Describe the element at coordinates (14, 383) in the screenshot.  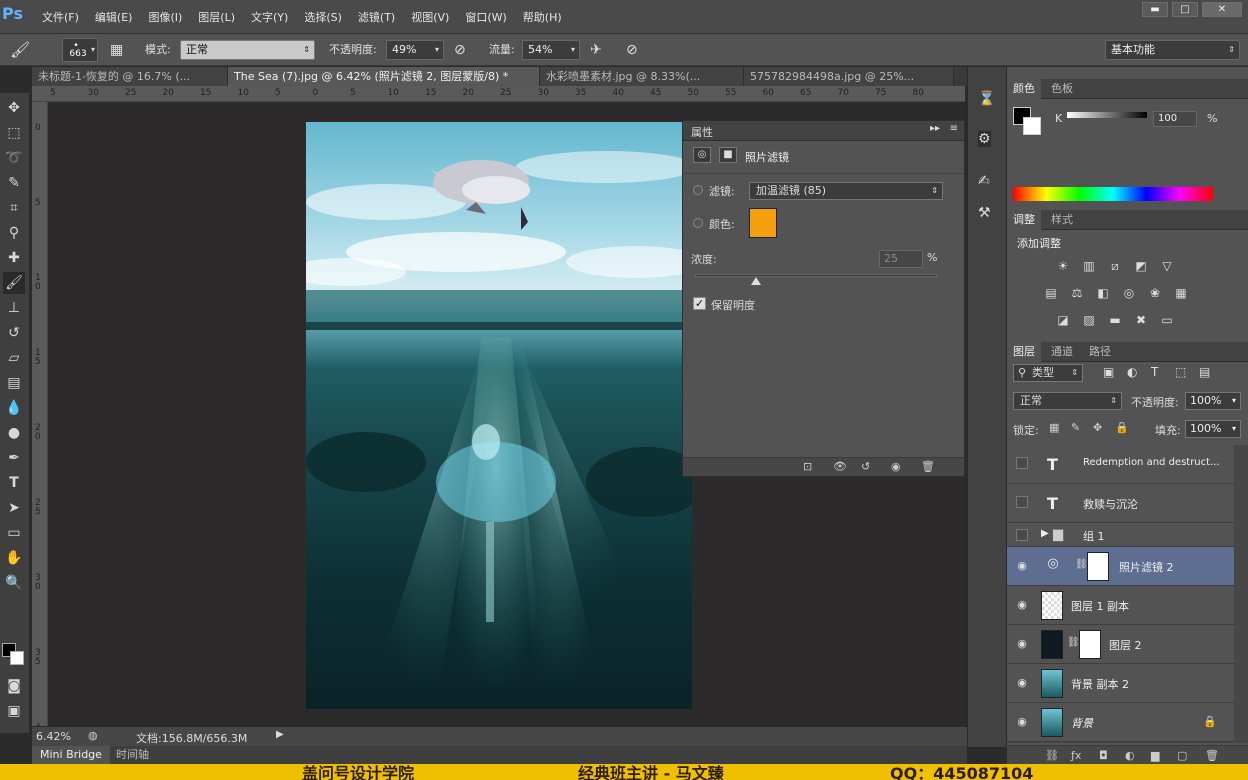
I see `gradient-tool-icon: ▤` at that location.